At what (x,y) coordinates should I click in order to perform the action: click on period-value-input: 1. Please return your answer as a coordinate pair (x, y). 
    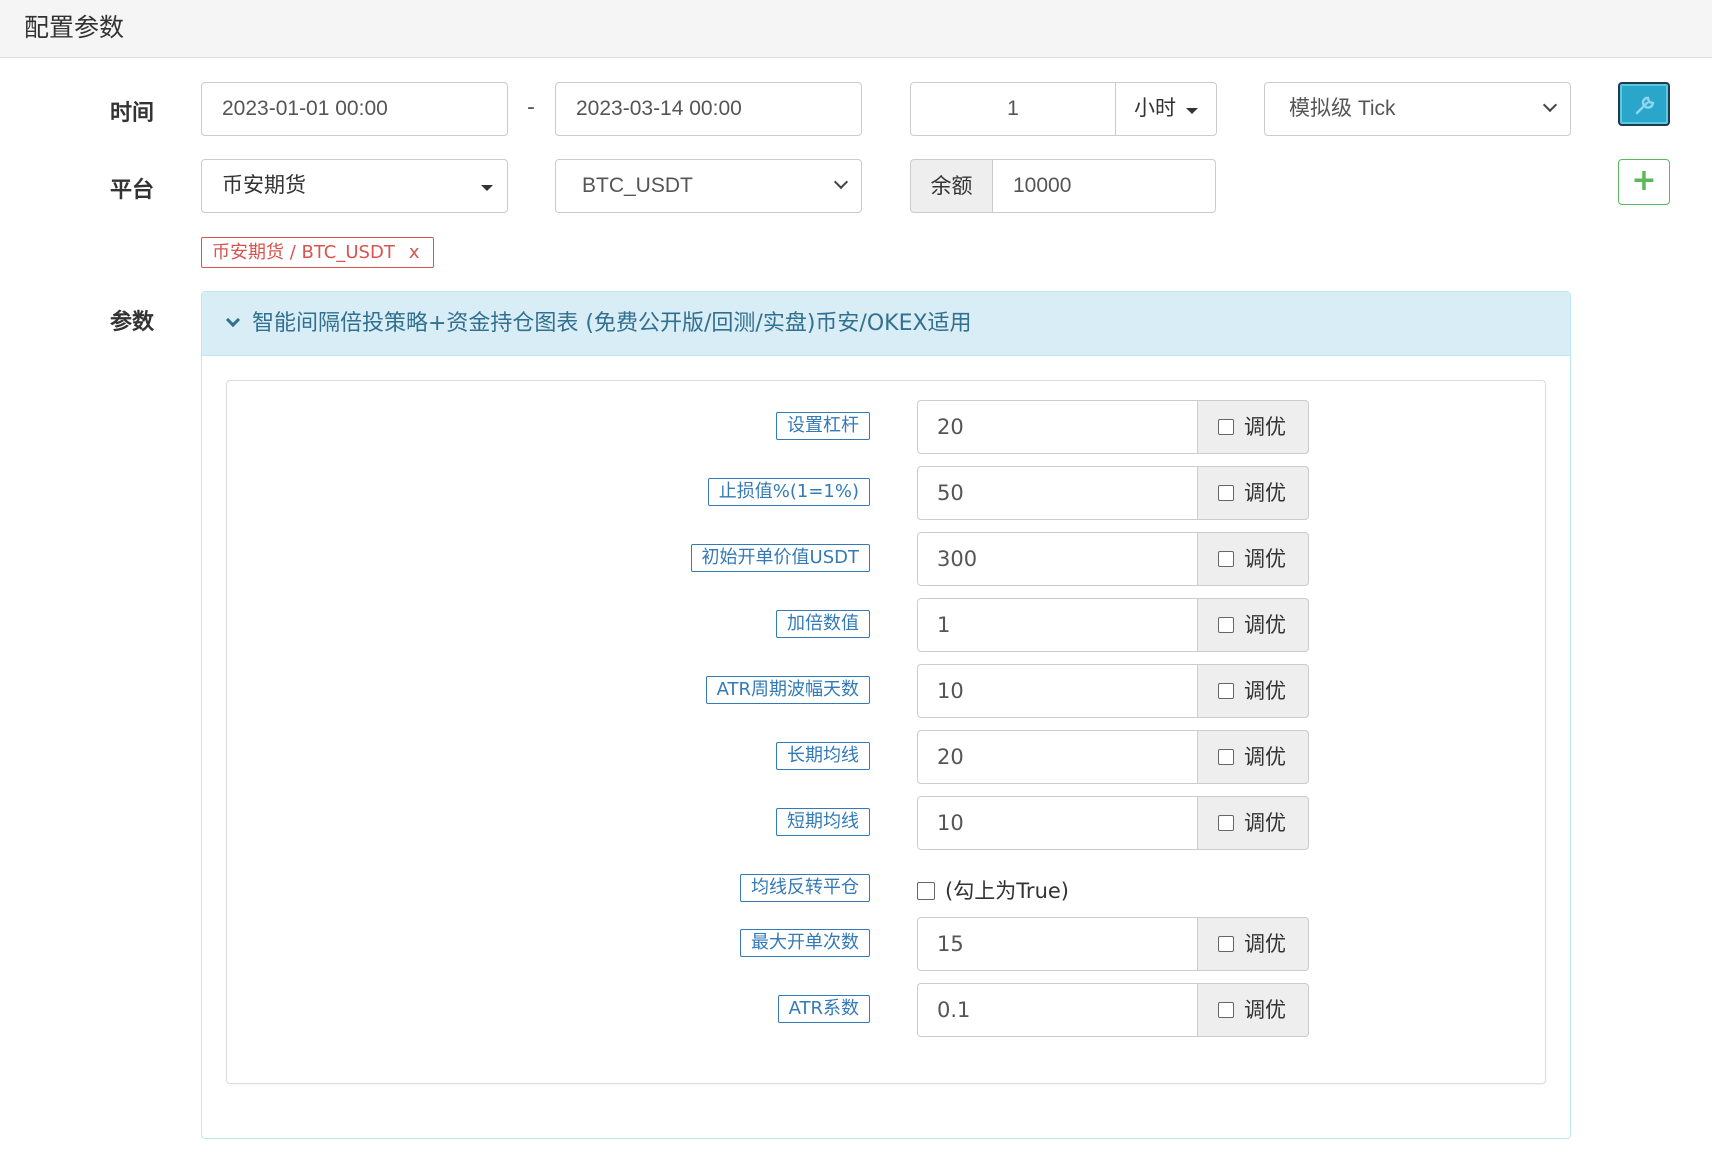
    Looking at the image, I should click on (1013, 109).